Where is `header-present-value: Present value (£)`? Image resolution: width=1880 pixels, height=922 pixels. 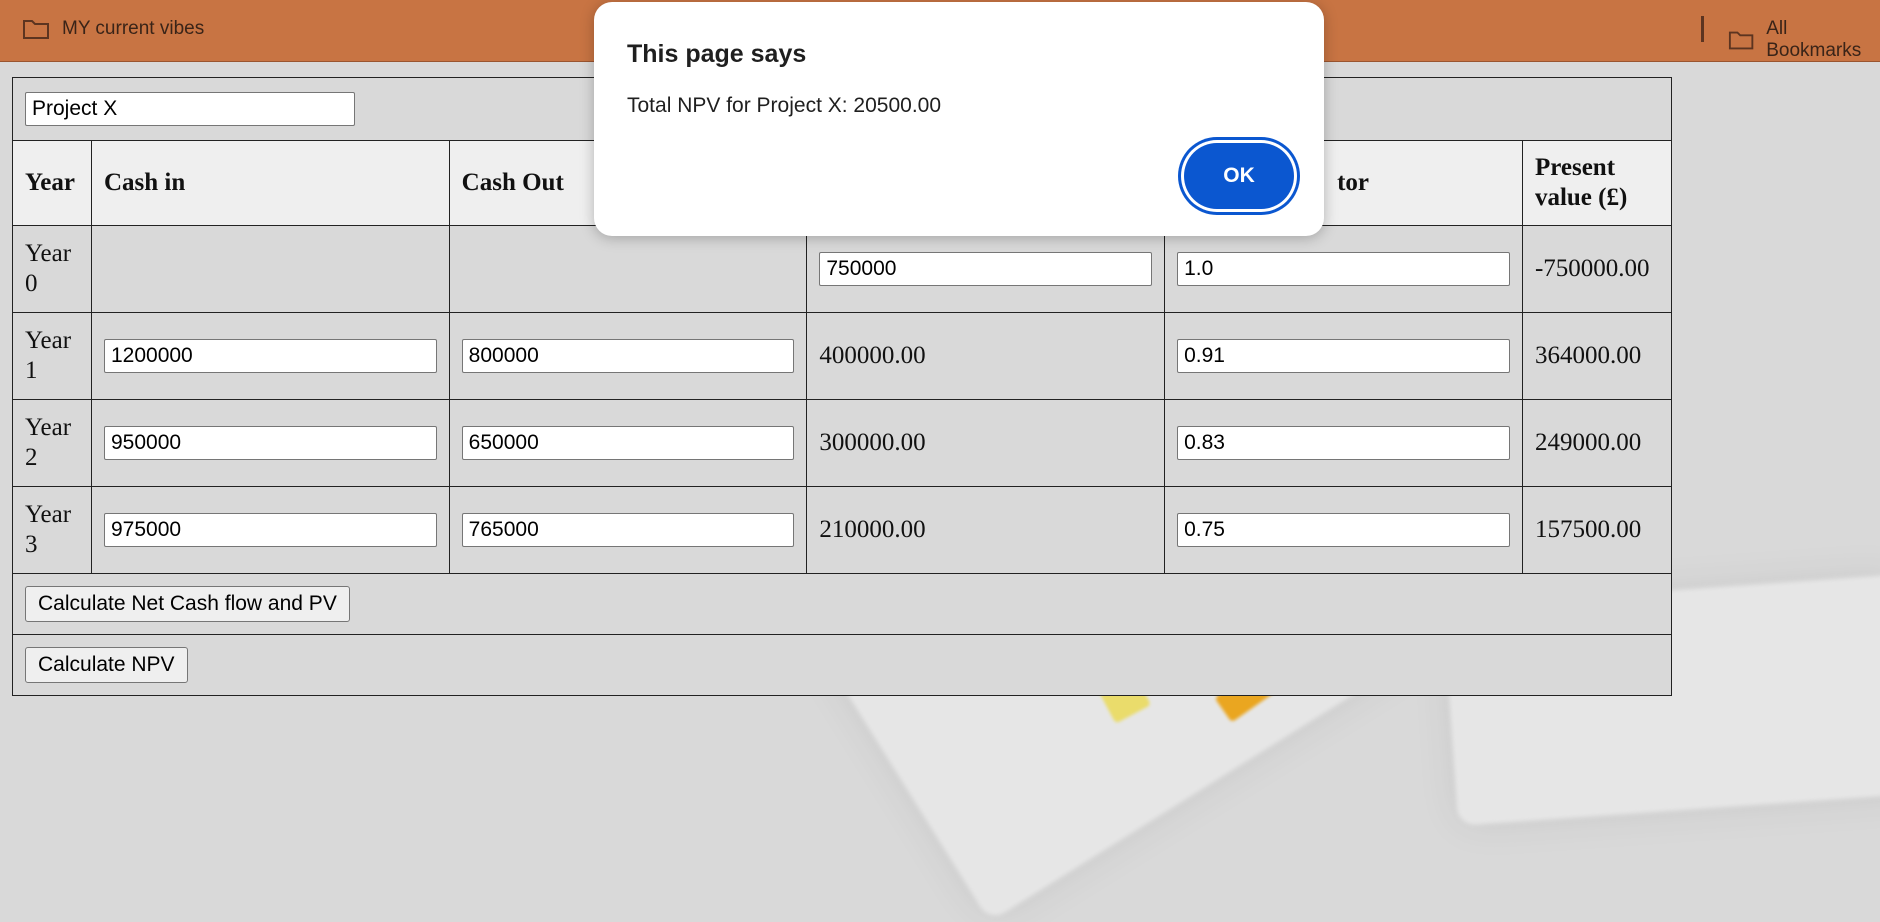 header-present-value: Present value (£) is located at coordinates (1597, 183).